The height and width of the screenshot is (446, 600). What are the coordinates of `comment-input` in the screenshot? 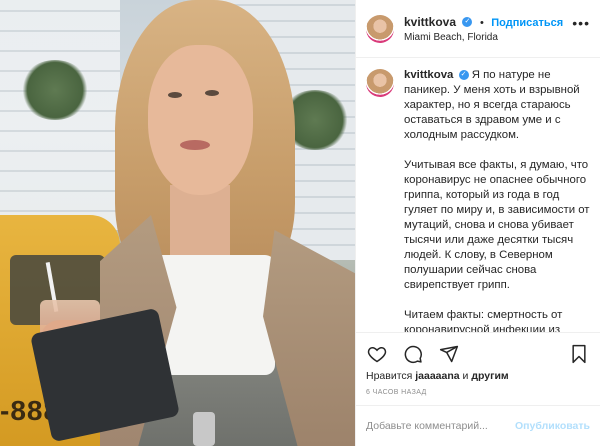 It's located at (441, 426).